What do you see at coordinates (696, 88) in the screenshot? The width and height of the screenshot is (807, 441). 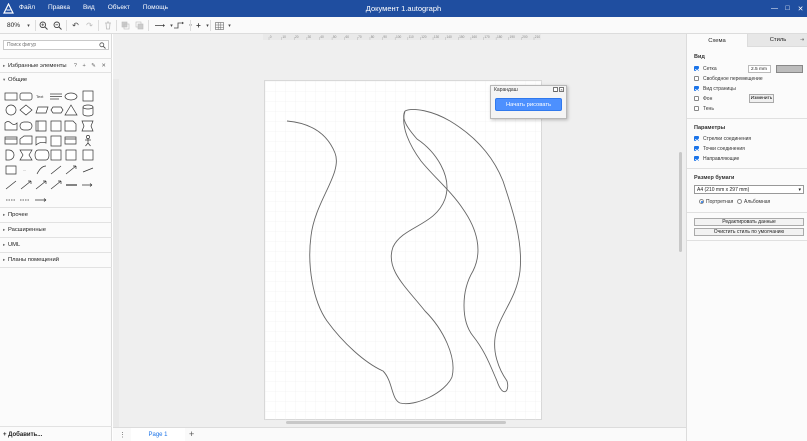 I see `page-view-checkbox` at bounding box center [696, 88].